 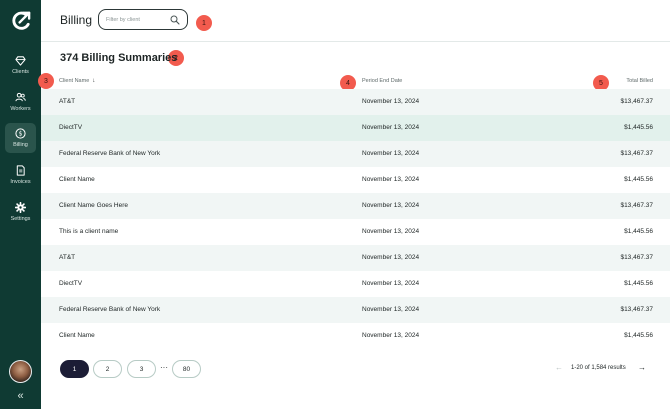 I want to click on search-box, so click(x=143, y=19).